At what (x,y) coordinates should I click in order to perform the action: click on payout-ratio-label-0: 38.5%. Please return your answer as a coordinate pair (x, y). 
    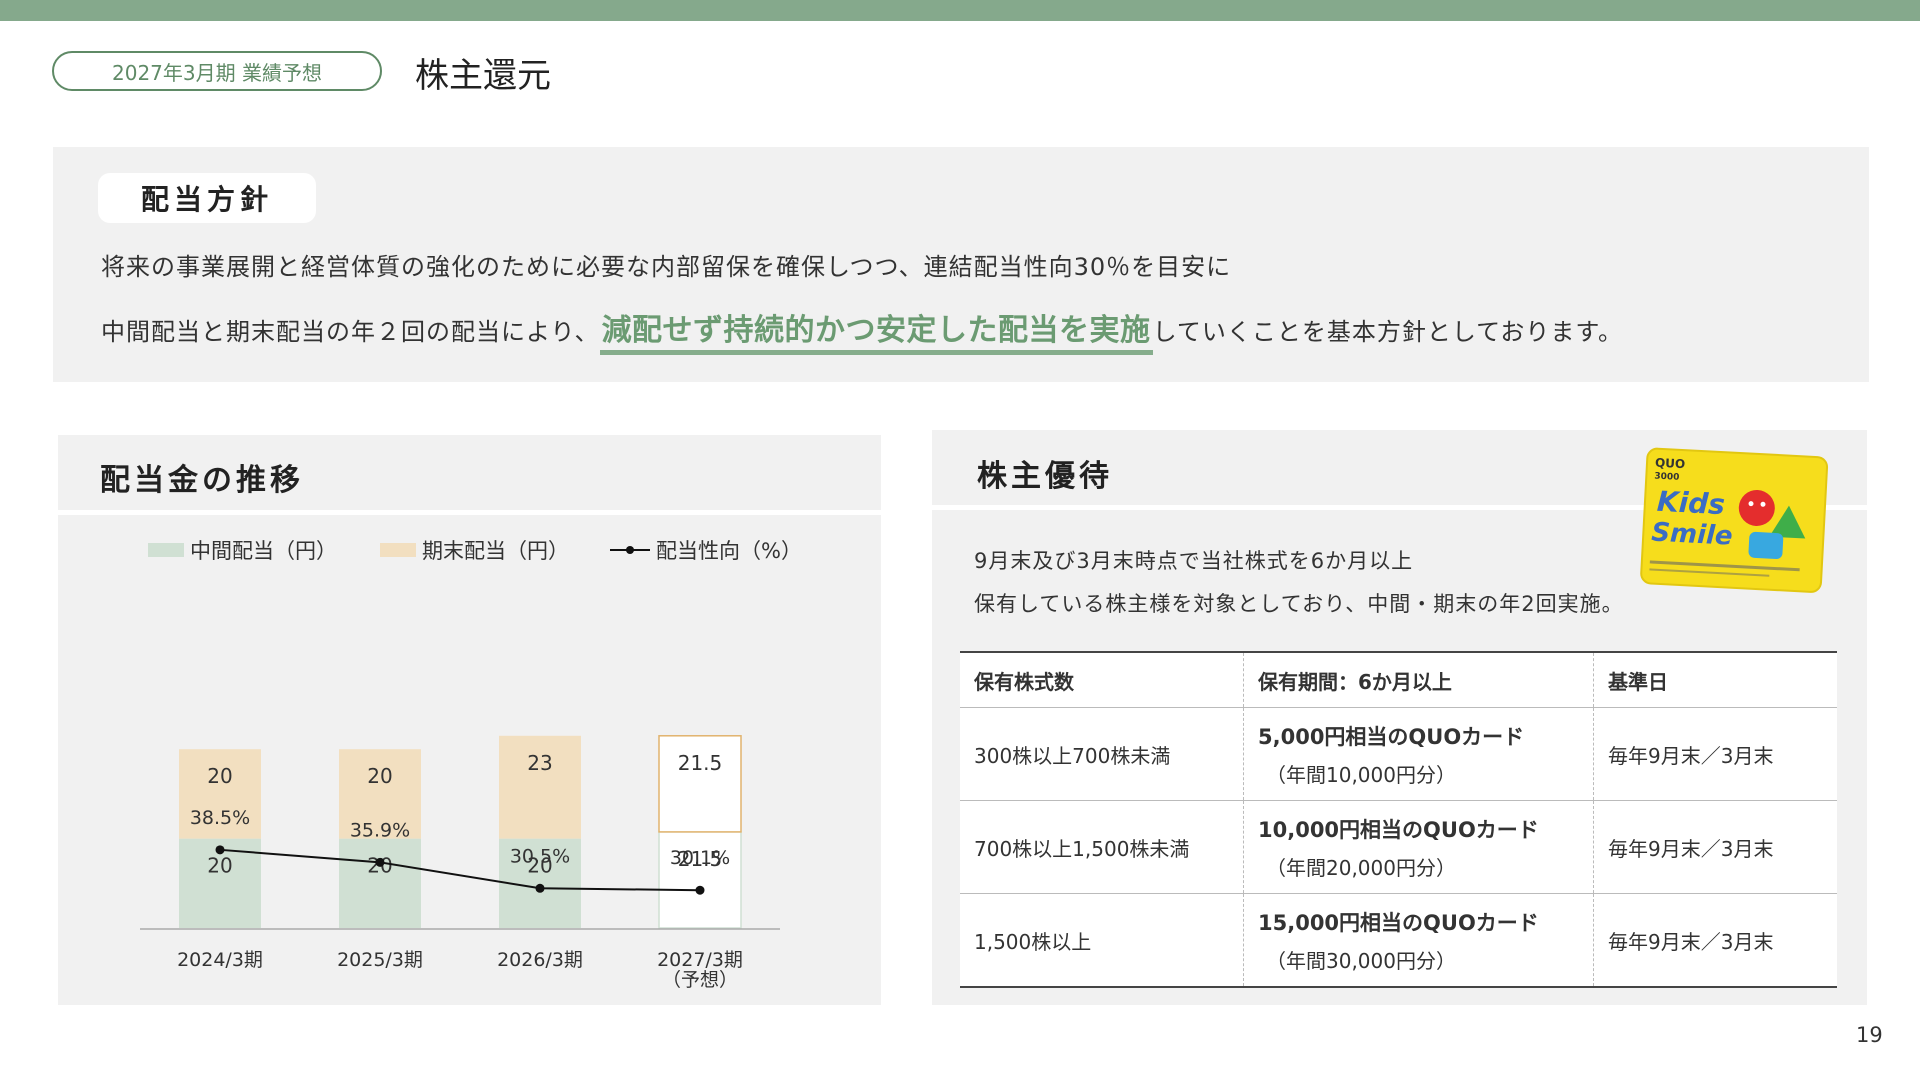
    Looking at the image, I should click on (220, 818).